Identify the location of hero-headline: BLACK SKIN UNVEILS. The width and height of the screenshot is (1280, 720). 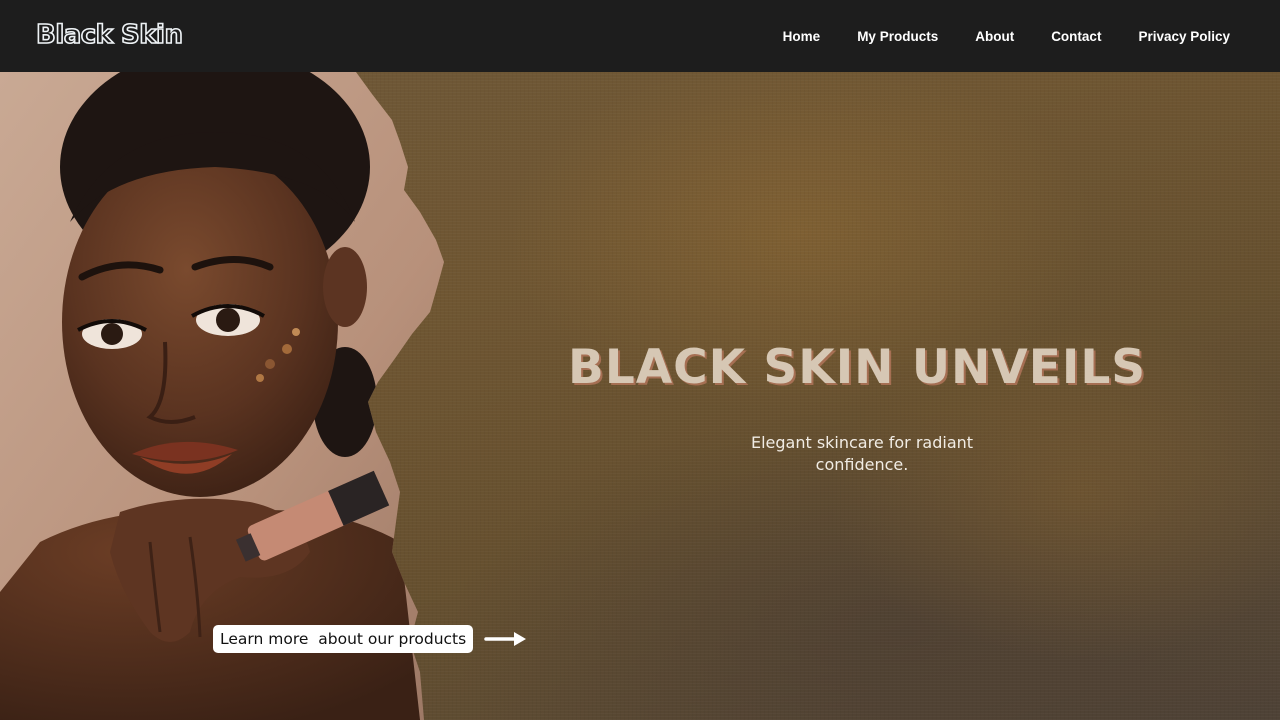
(857, 367).